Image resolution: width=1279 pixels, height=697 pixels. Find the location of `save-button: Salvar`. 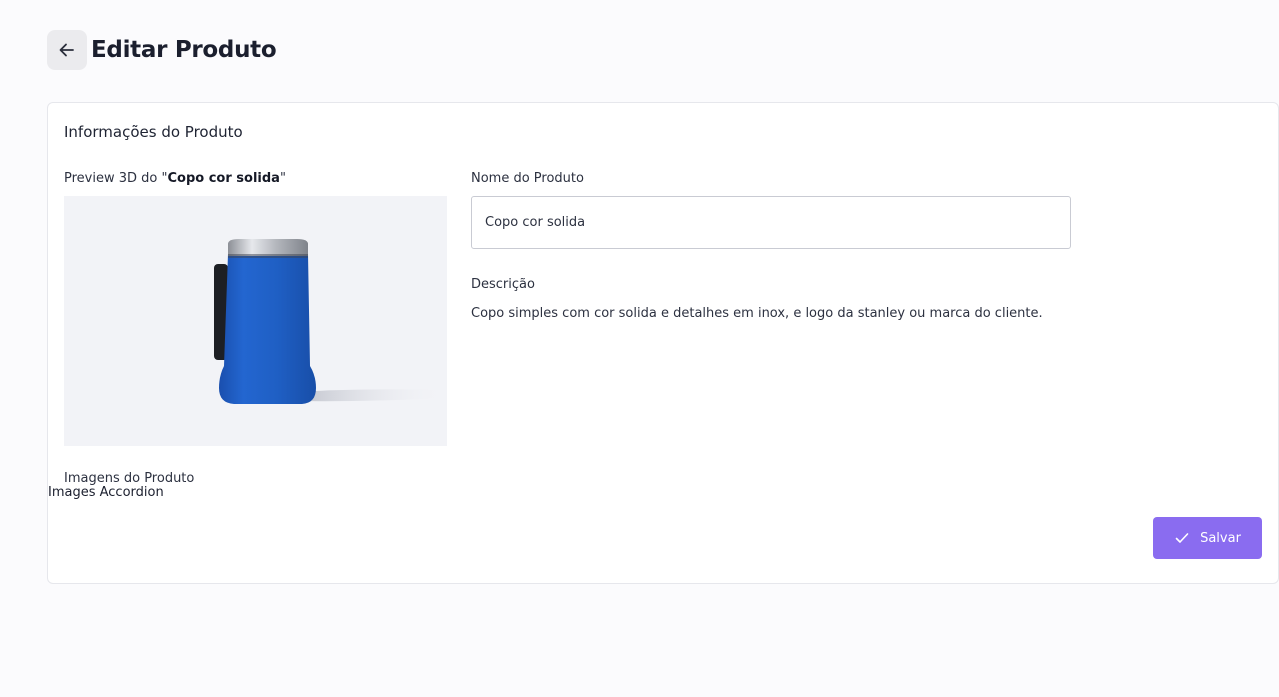

save-button: Salvar is located at coordinates (1207, 538).